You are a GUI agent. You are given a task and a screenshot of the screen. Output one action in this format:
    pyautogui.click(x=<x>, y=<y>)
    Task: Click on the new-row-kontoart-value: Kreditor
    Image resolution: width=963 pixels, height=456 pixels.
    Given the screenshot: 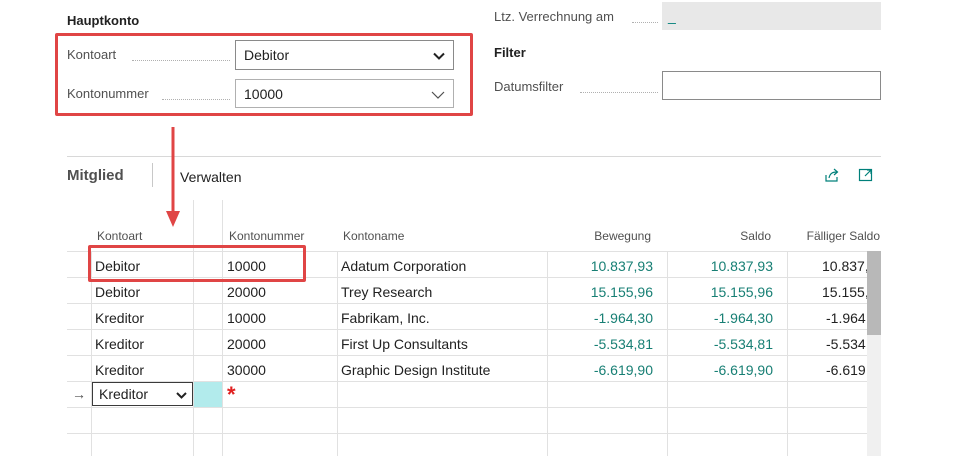 What is the action you would take?
    pyautogui.click(x=124, y=394)
    